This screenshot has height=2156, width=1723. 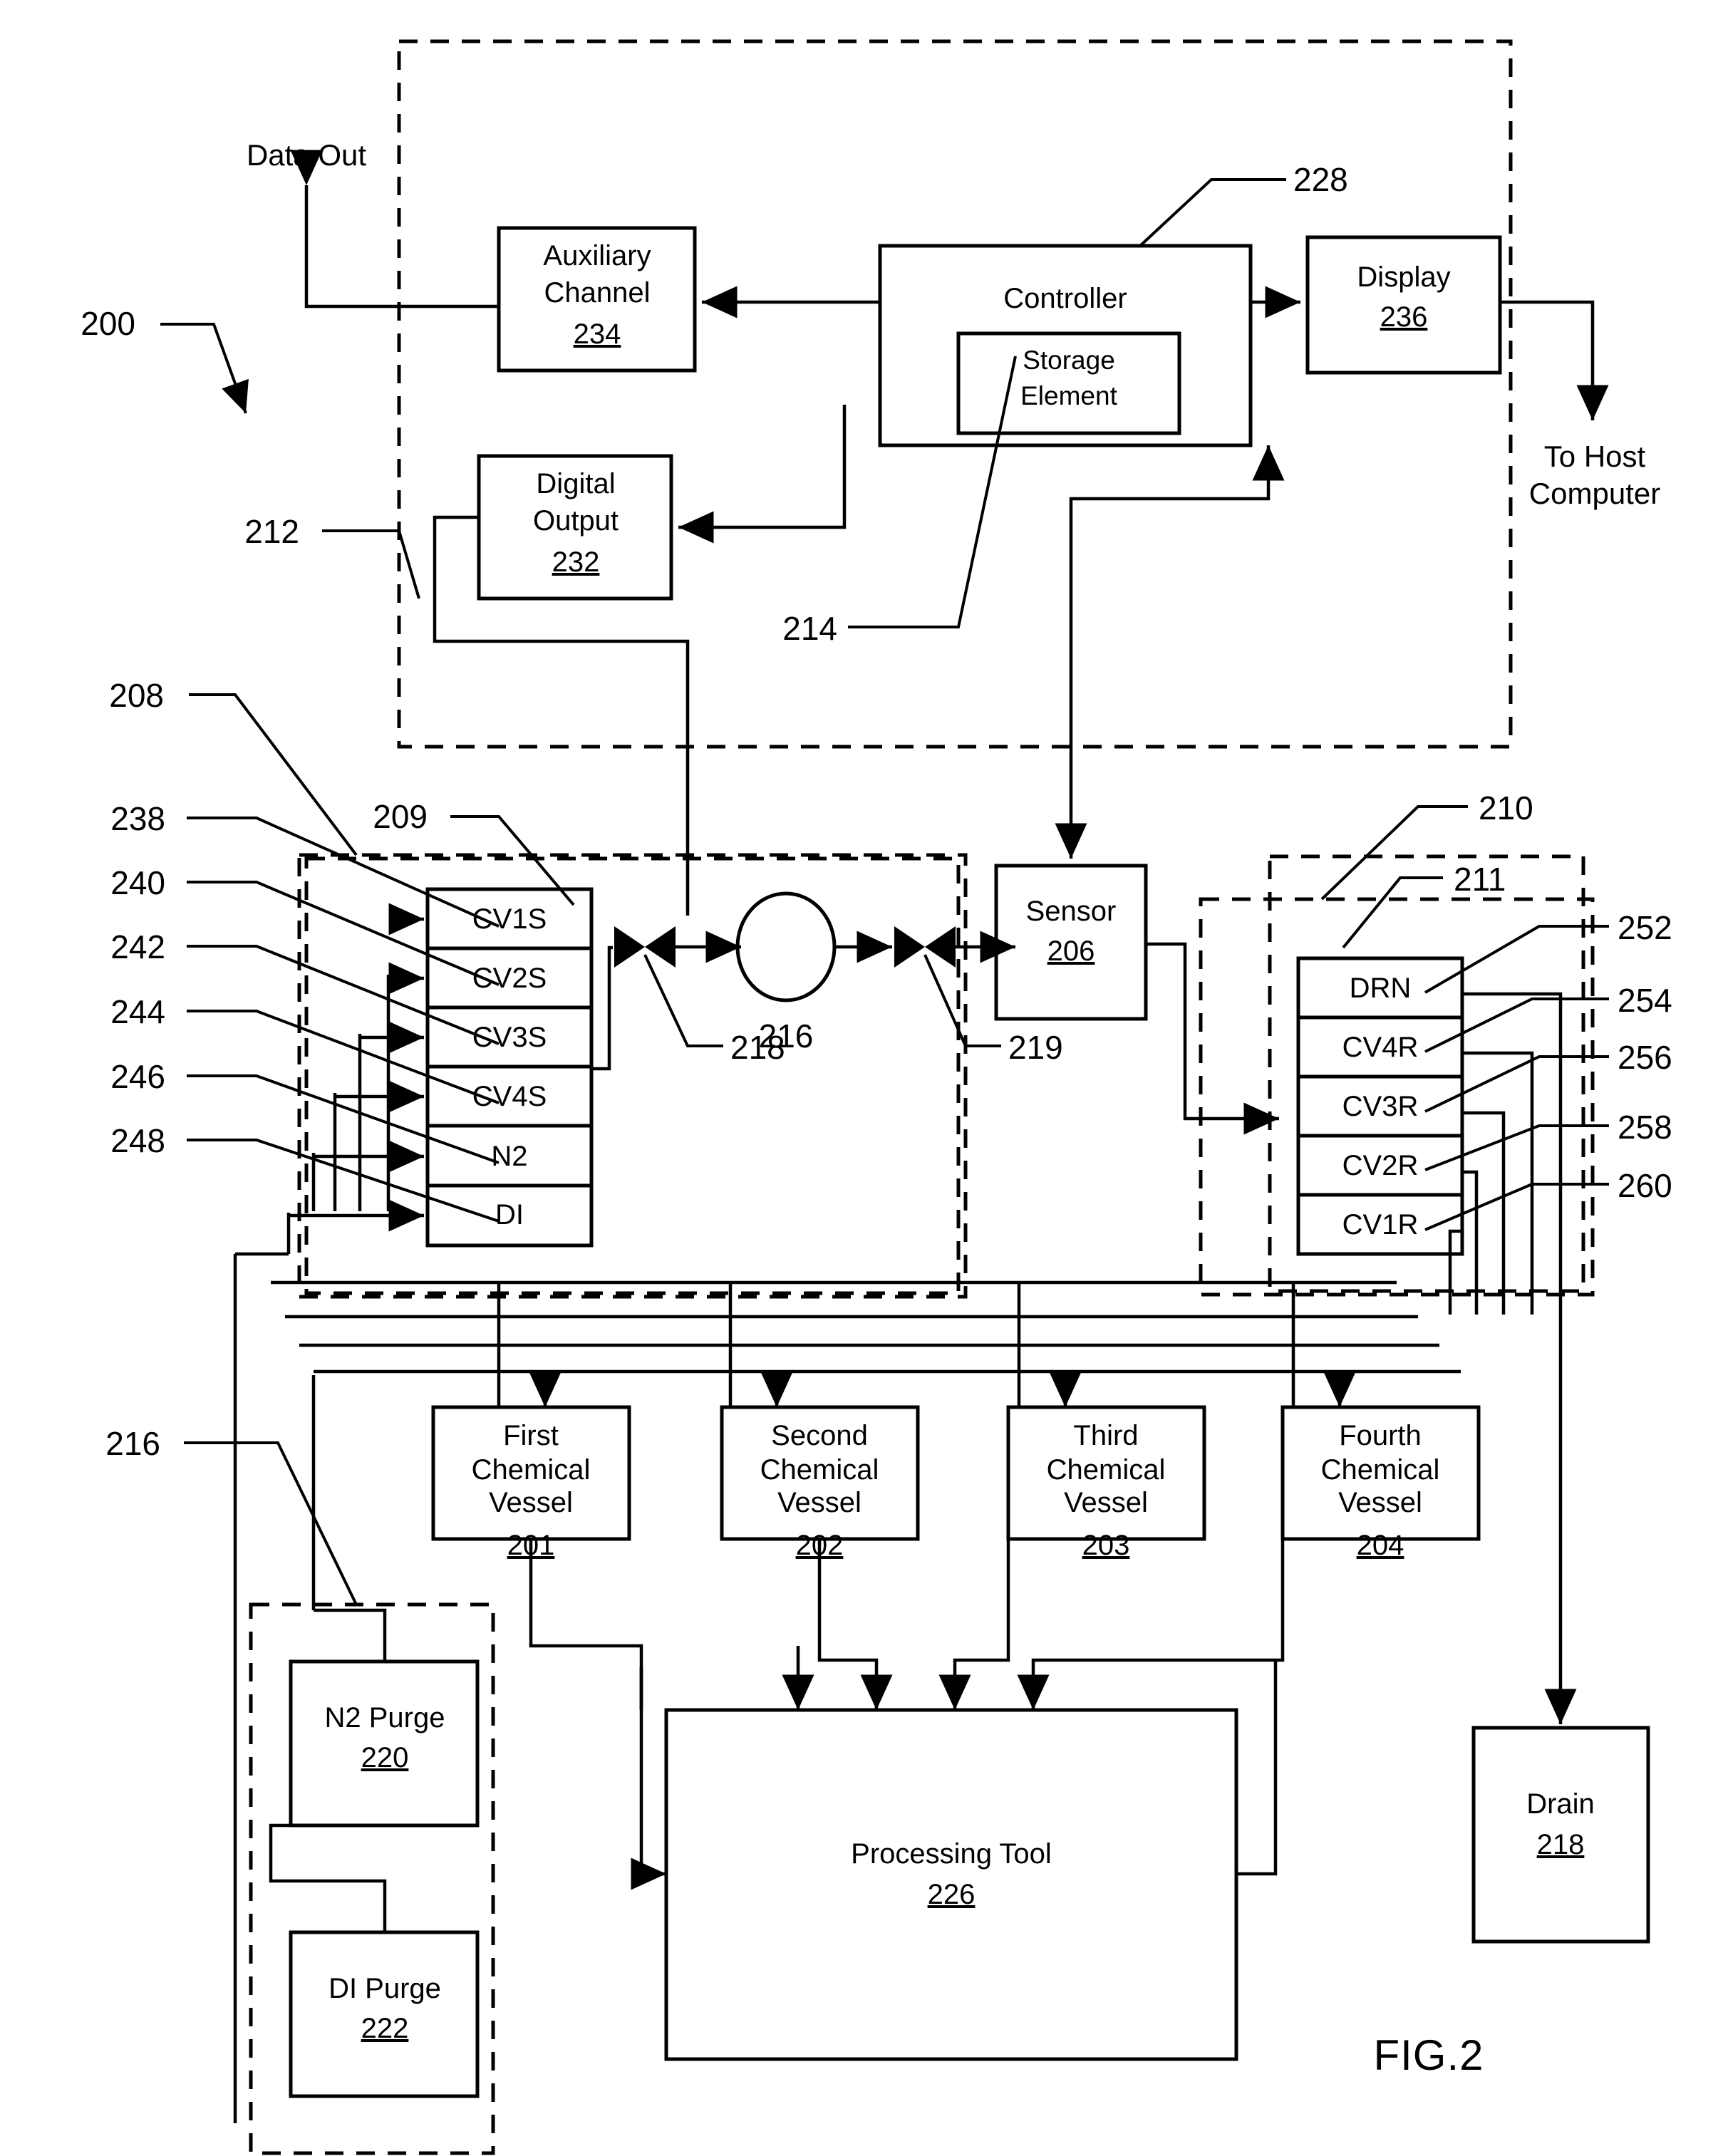 What do you see at coordinates (1480, 879) in the screenshot?
I see `ref-211: 211` at bounding box center [1480, 879].